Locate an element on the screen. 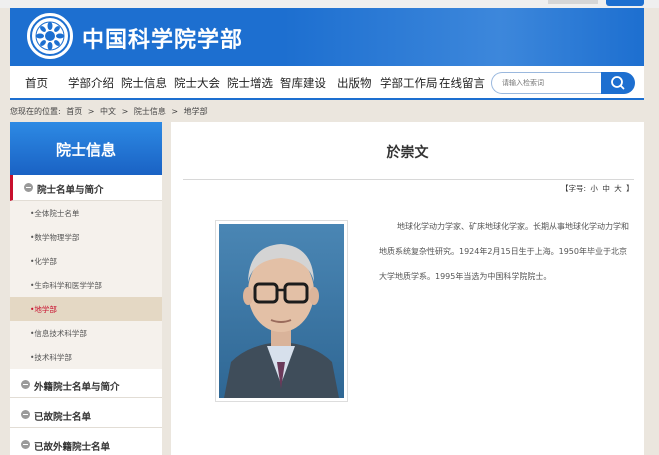 The width and height of the screenshot is (659, 455). sidebar-category-foreign-members: 外籍院士名单与简介 is located at coordinates (86, 385).